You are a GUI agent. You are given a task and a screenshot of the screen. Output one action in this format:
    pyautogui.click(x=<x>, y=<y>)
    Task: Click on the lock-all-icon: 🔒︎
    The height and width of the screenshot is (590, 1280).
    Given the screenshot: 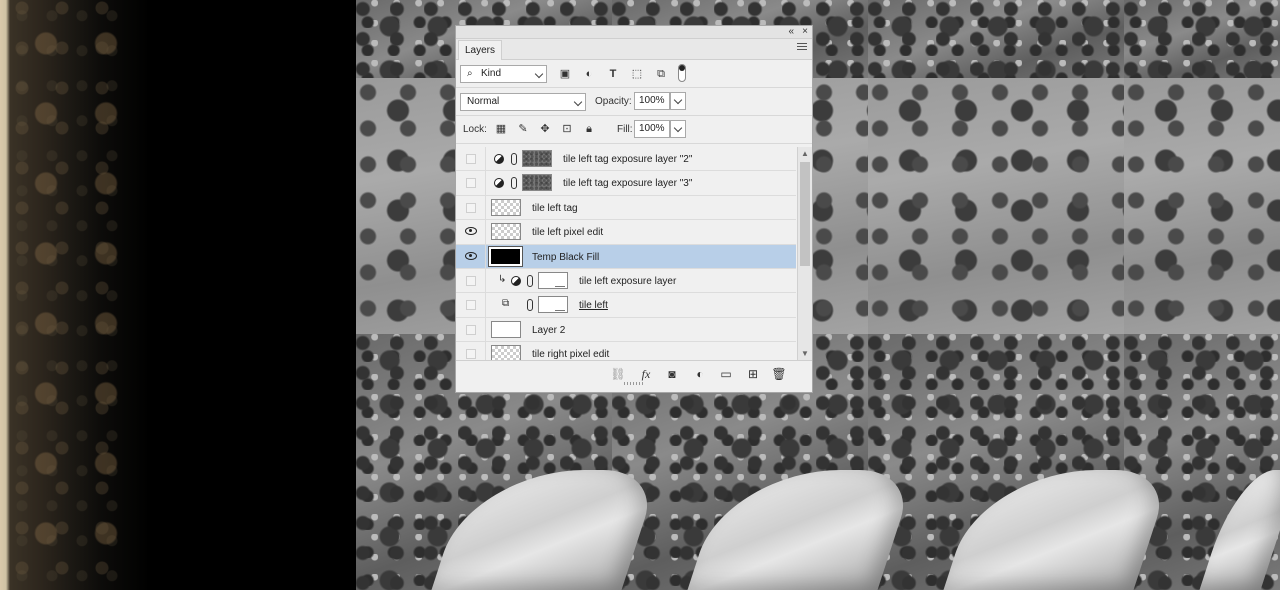 What is the action you would take?
    pyautogui.click(x=589, y=129)
    